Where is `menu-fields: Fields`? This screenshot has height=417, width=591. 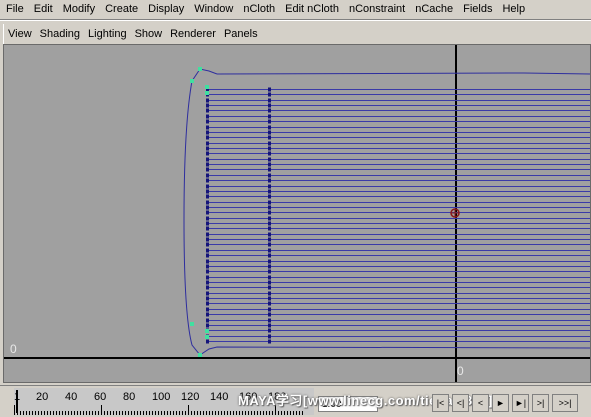 menu-fields: Fields is located at coordinates (477, 9).